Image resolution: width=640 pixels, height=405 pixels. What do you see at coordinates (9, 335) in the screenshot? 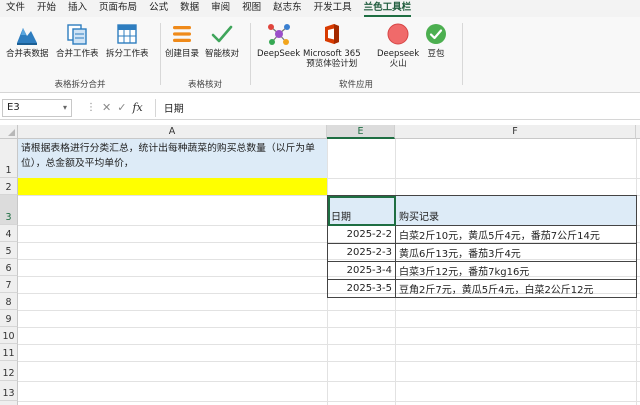
I see `row-header-10: 10` at bounding box center [9, 335].